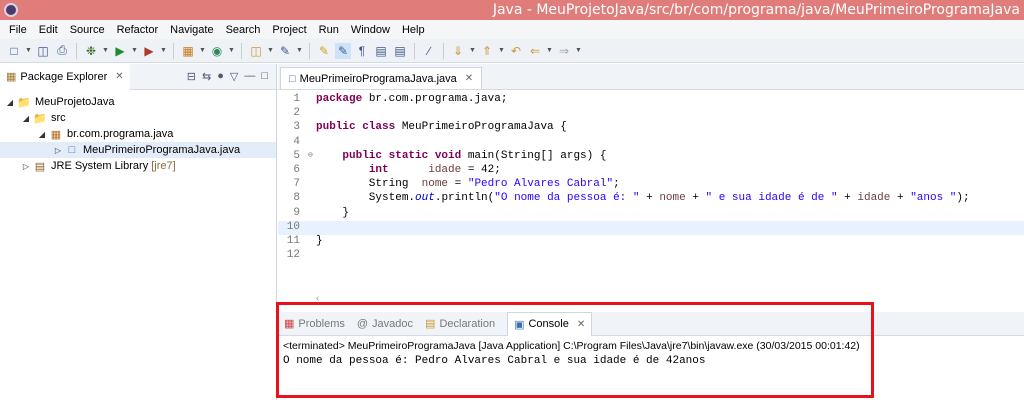 This screenshot has height=400, width=1024. Describe the element at coordinates (243, 30) in the screenshot. I see `menu-search: Search` at that location.